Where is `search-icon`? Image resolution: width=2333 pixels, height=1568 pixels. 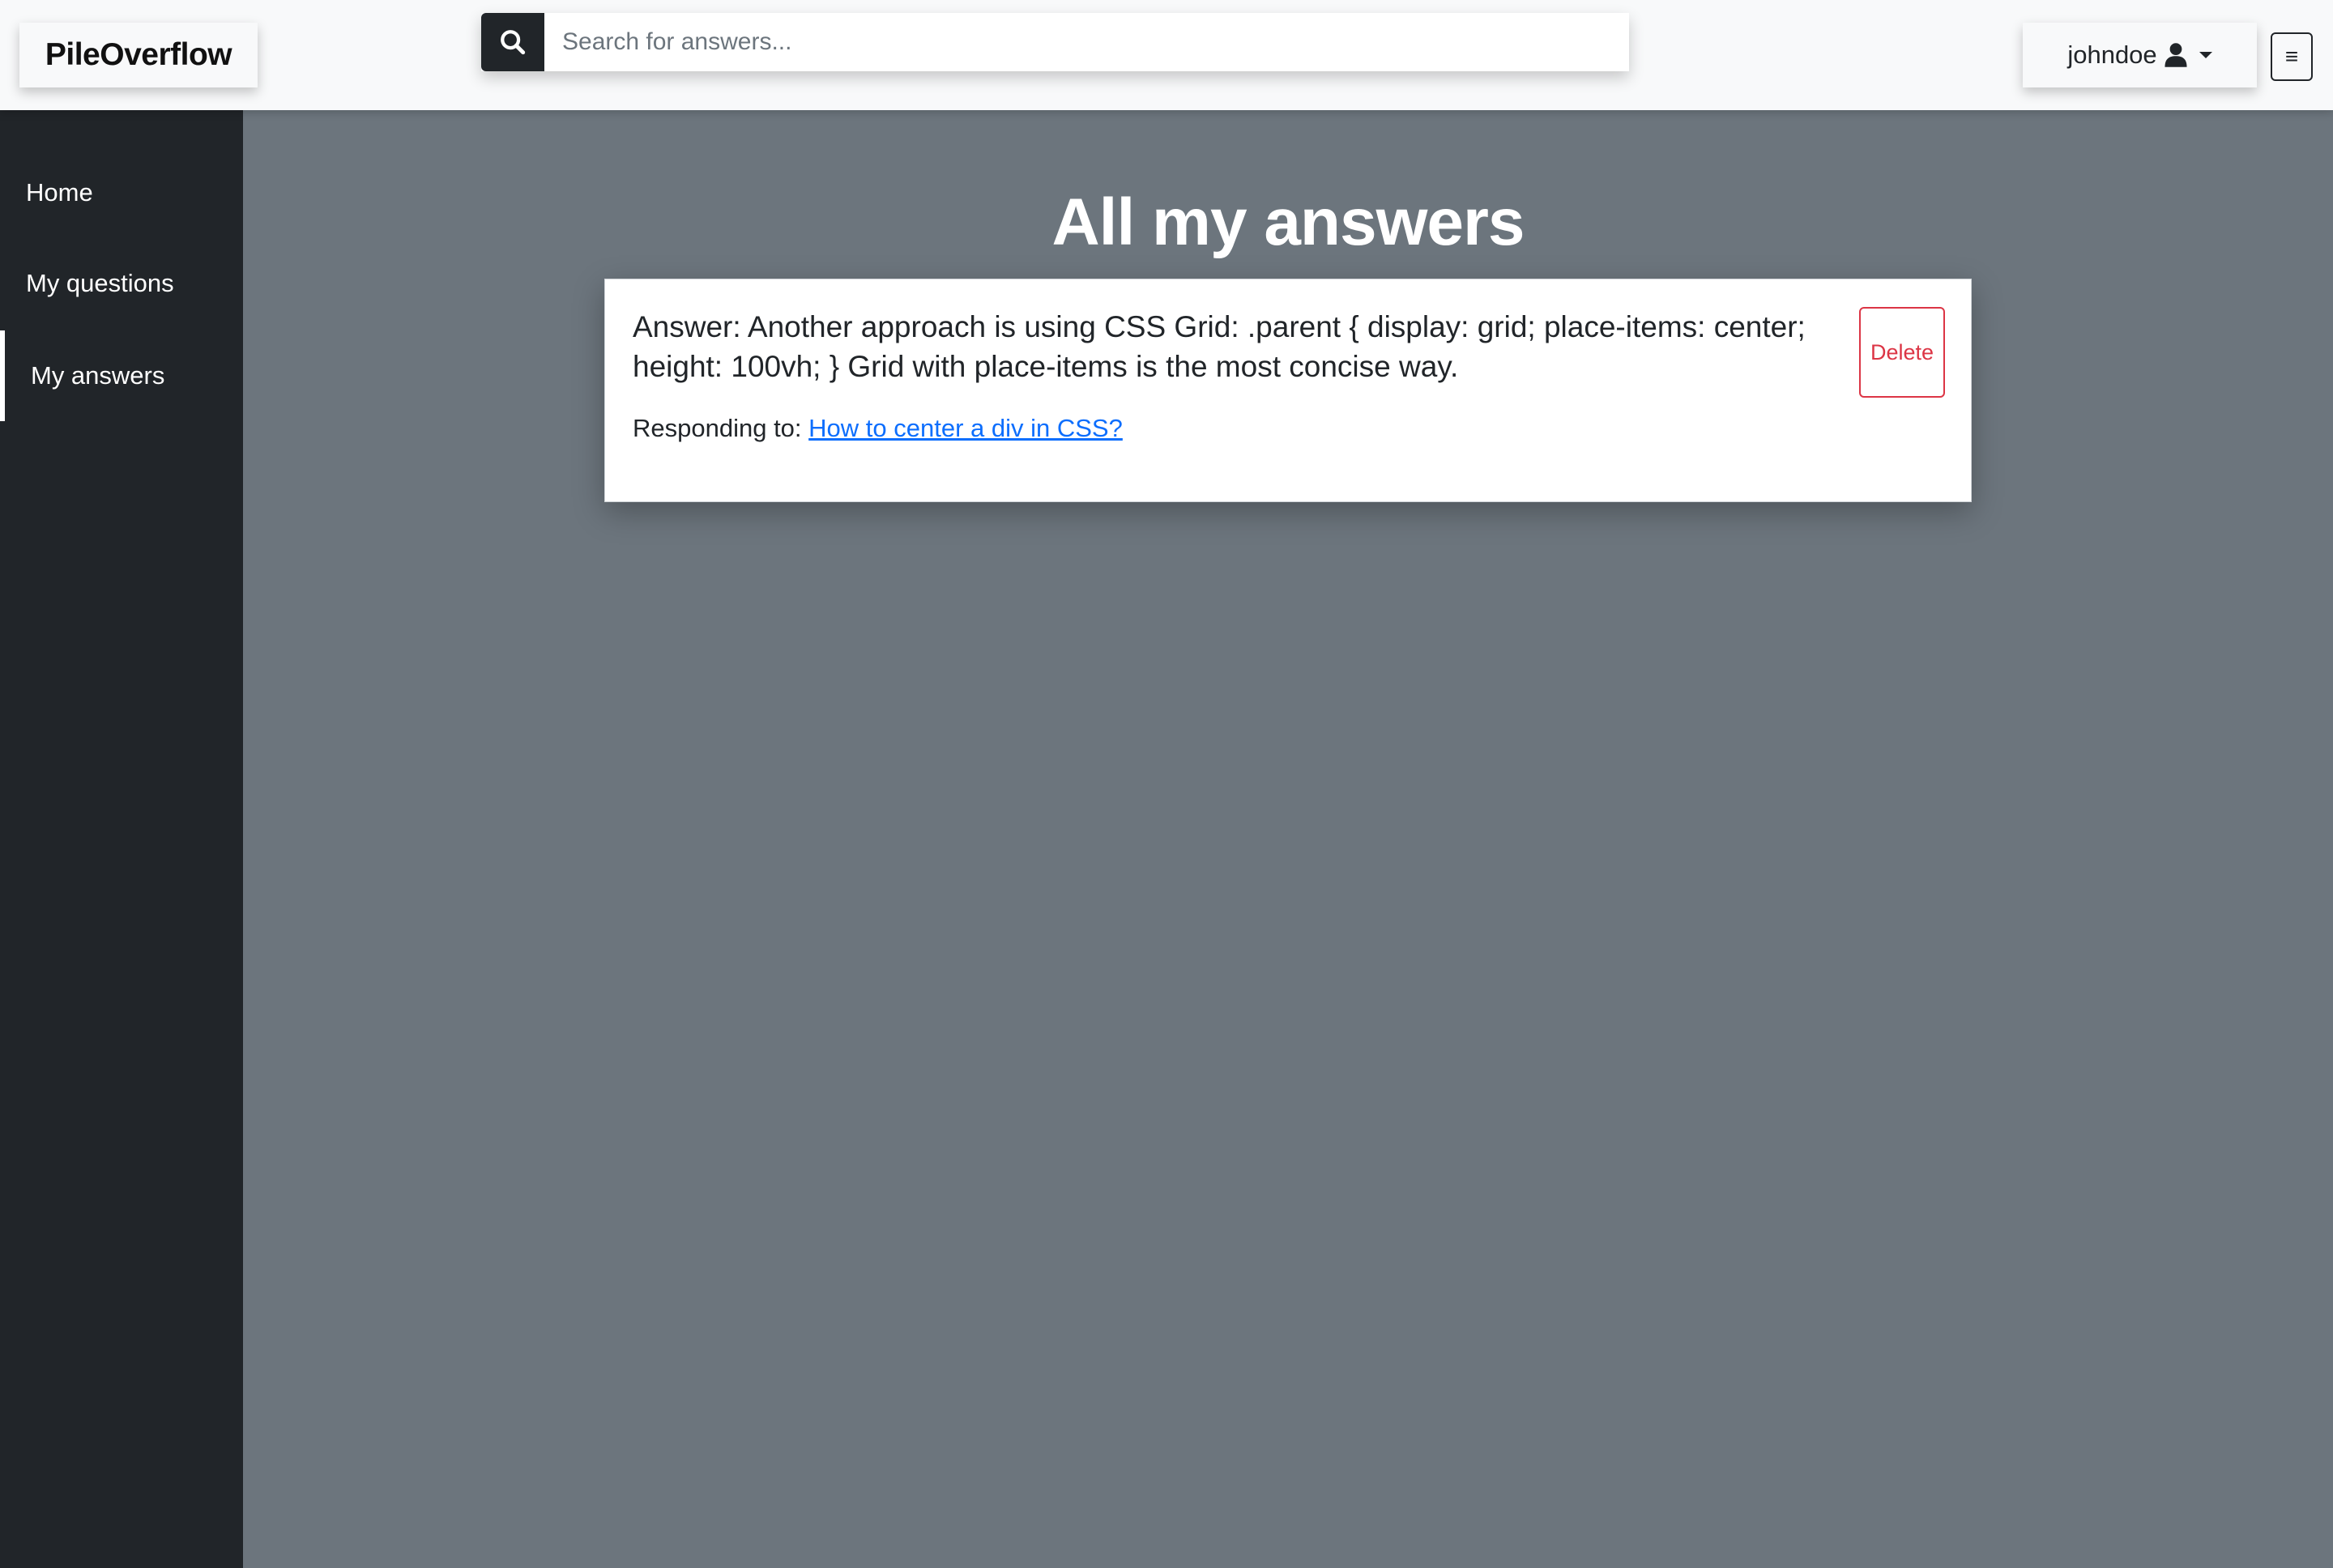 search-icon is located at coordinates (513, 42).